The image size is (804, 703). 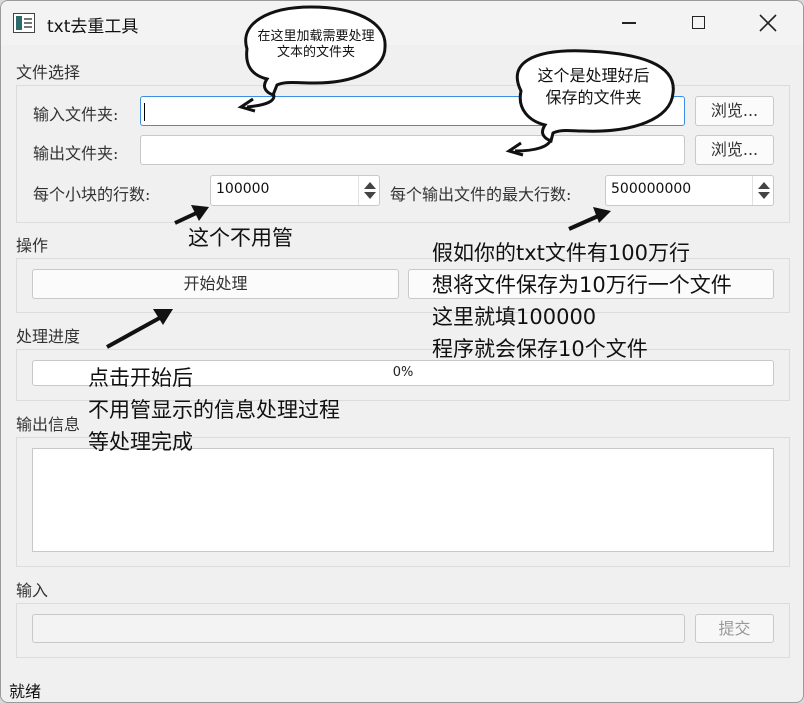 What do you see at coordinates (593, 97) in the screenshot?
I see `bubble-output-line: 保存的文件夹` at bounding box center [593, 97].